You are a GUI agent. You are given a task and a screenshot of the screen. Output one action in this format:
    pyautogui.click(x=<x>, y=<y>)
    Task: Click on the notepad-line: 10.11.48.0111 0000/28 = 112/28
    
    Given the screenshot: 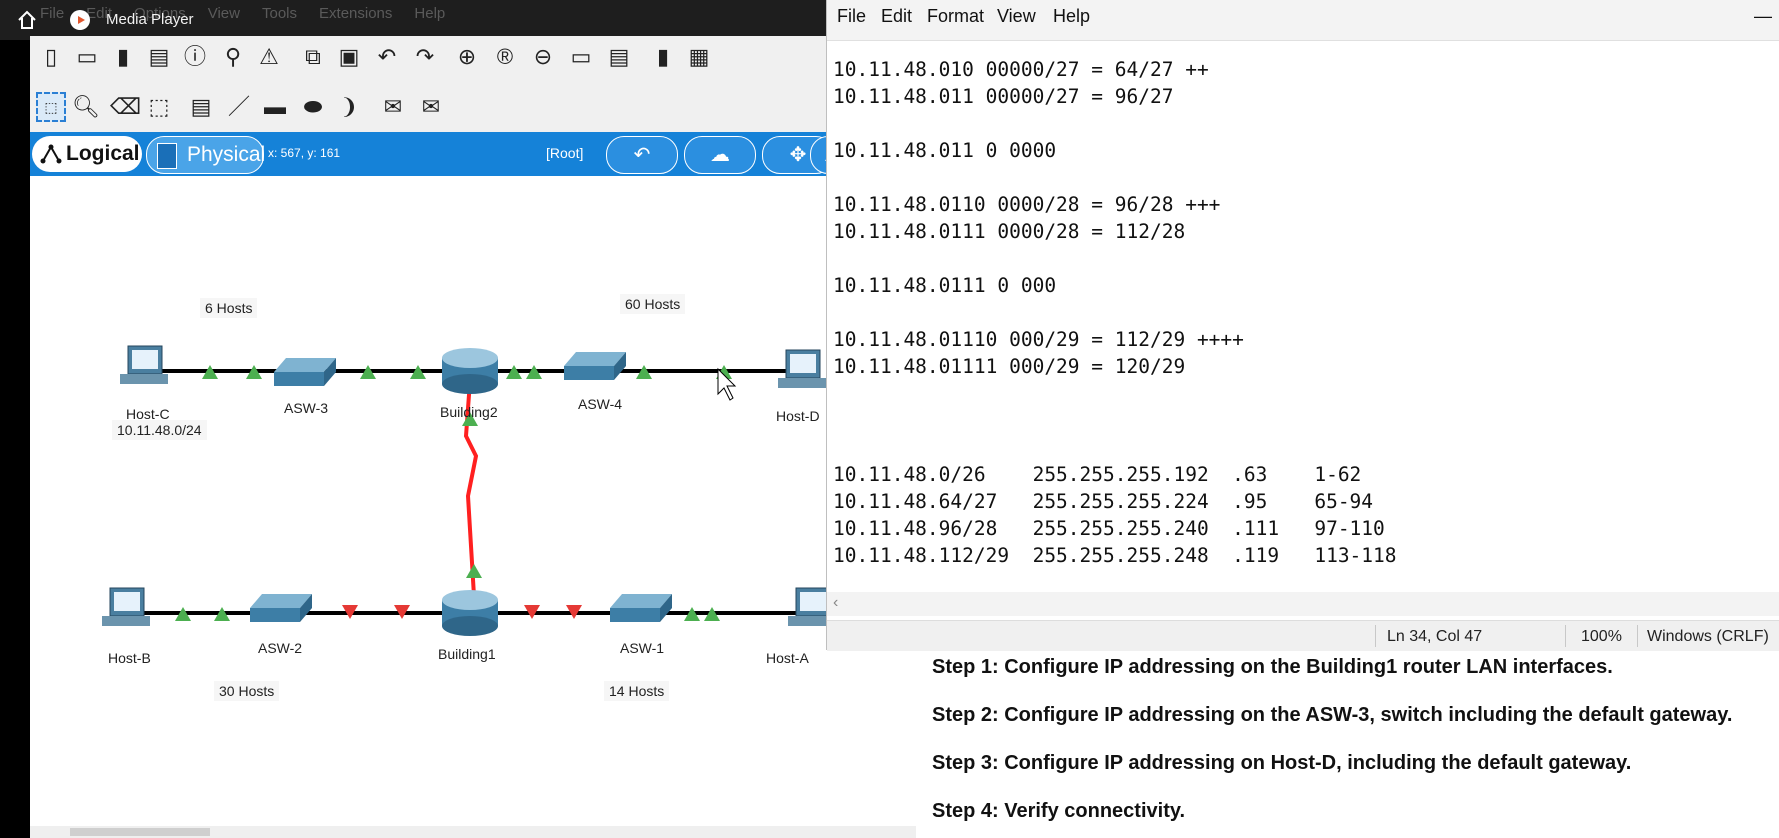 What is the action you would take?
    pyautogui.click(x=1009, y=231)
    